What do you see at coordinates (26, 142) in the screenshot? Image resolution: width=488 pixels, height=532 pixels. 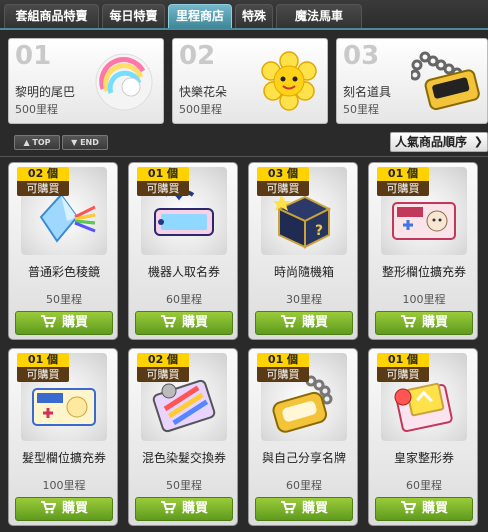 I see `arrow-up-icon: ▲` at bounding box center [26, 142].